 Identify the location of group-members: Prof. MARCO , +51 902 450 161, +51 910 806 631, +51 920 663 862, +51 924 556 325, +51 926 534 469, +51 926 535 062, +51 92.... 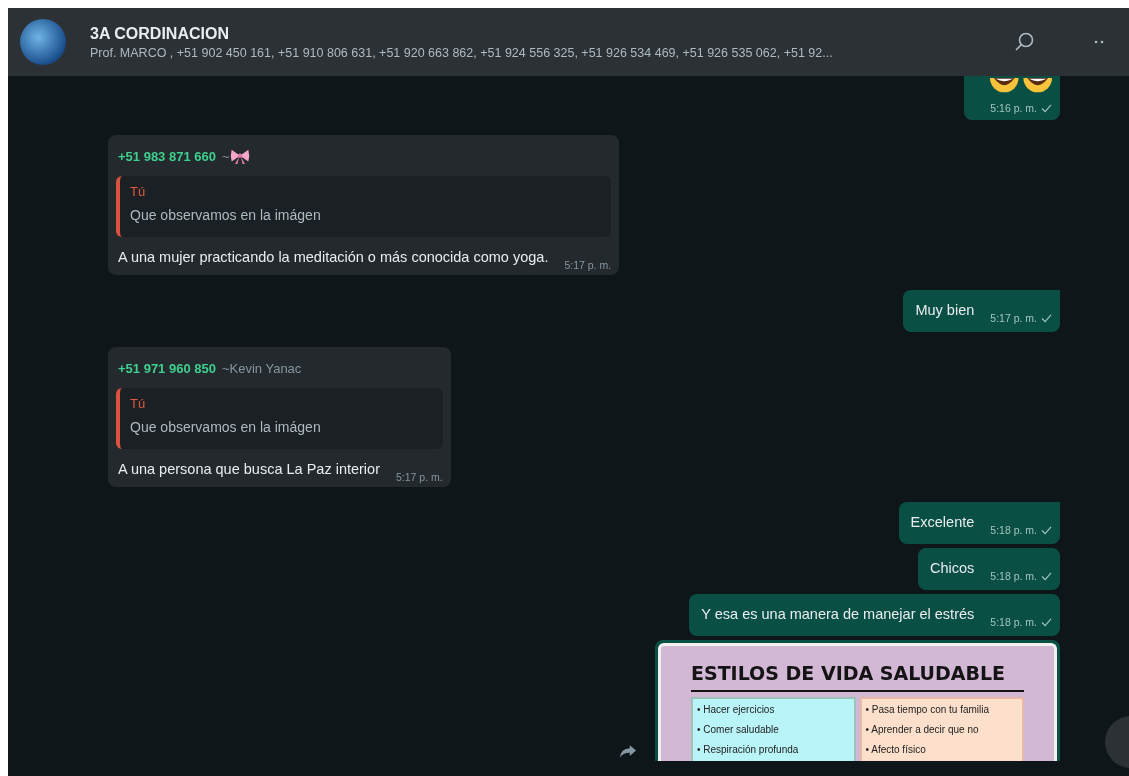
(462, 52).